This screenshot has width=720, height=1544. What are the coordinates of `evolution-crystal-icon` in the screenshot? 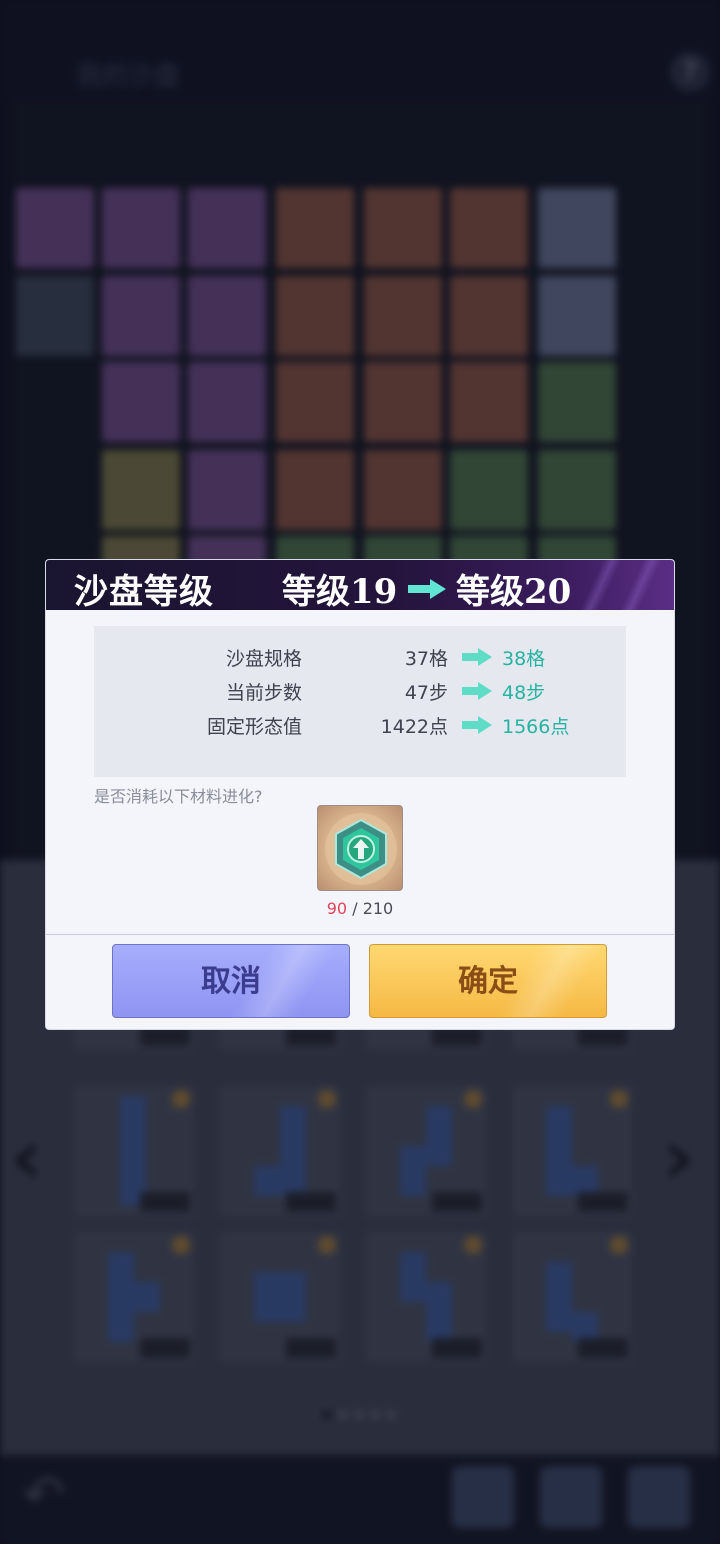 It's located at (361, 849).